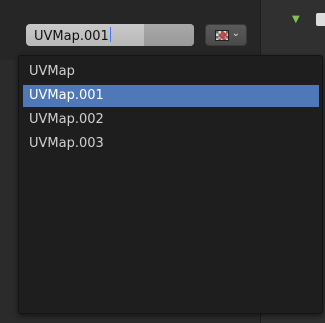 Image resolution: width=325 pixels, height=323 pixels. I want to click on chevron-down-icon: ⌄, so click(235, 33).